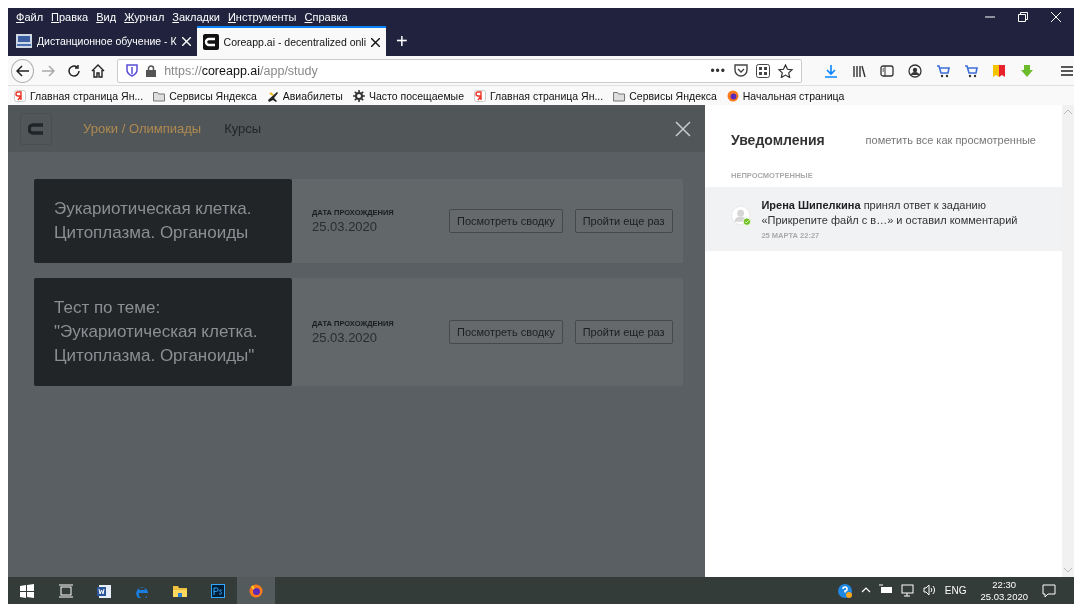  I want to click on test-title: Эукариотическая клетка. Цитоплазма. Органоиды, so click(163, 221).